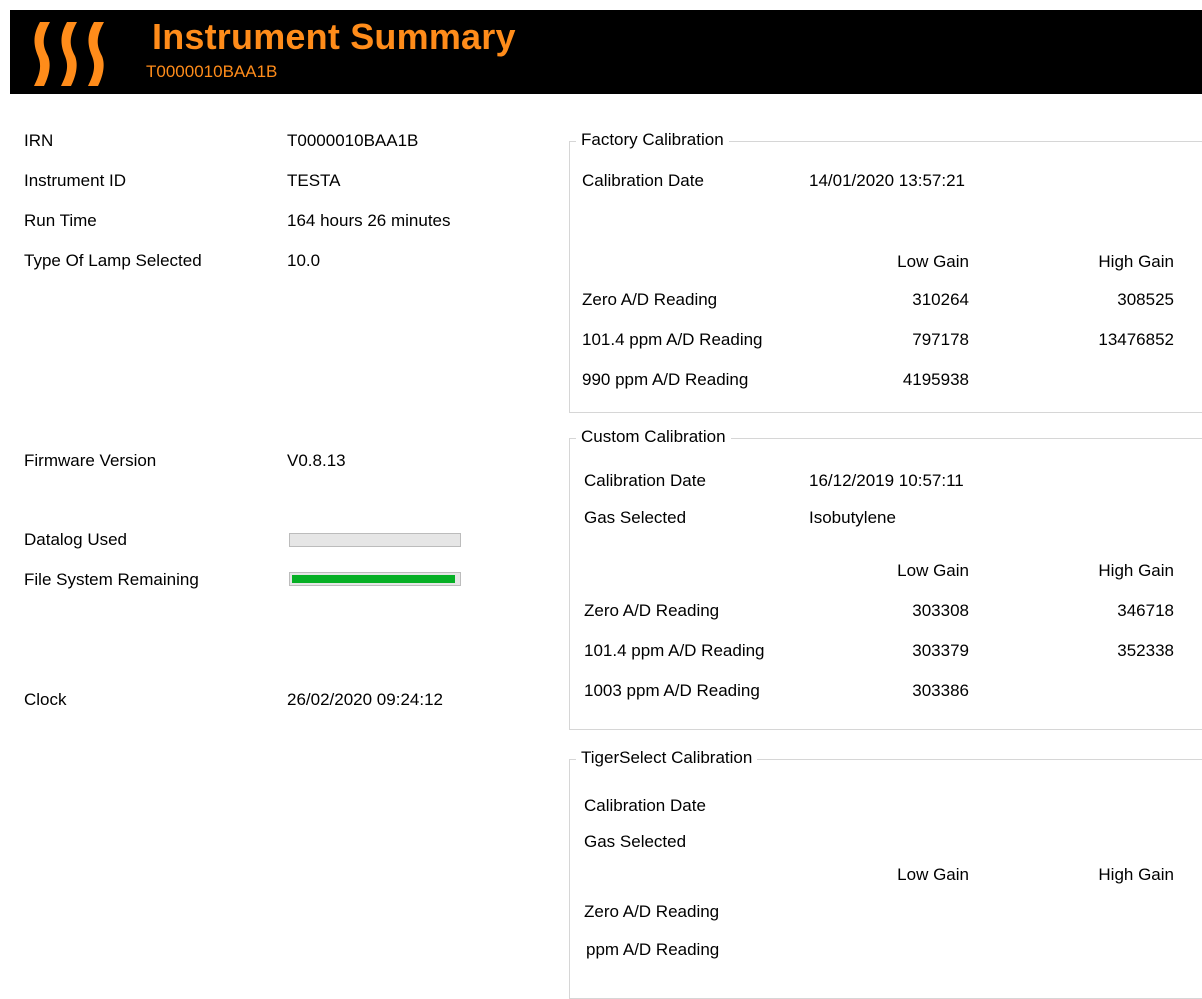 The image size is (1202, 999). I want to click on run-time-value: 164 hours 26 minutes, so click(369, 220).